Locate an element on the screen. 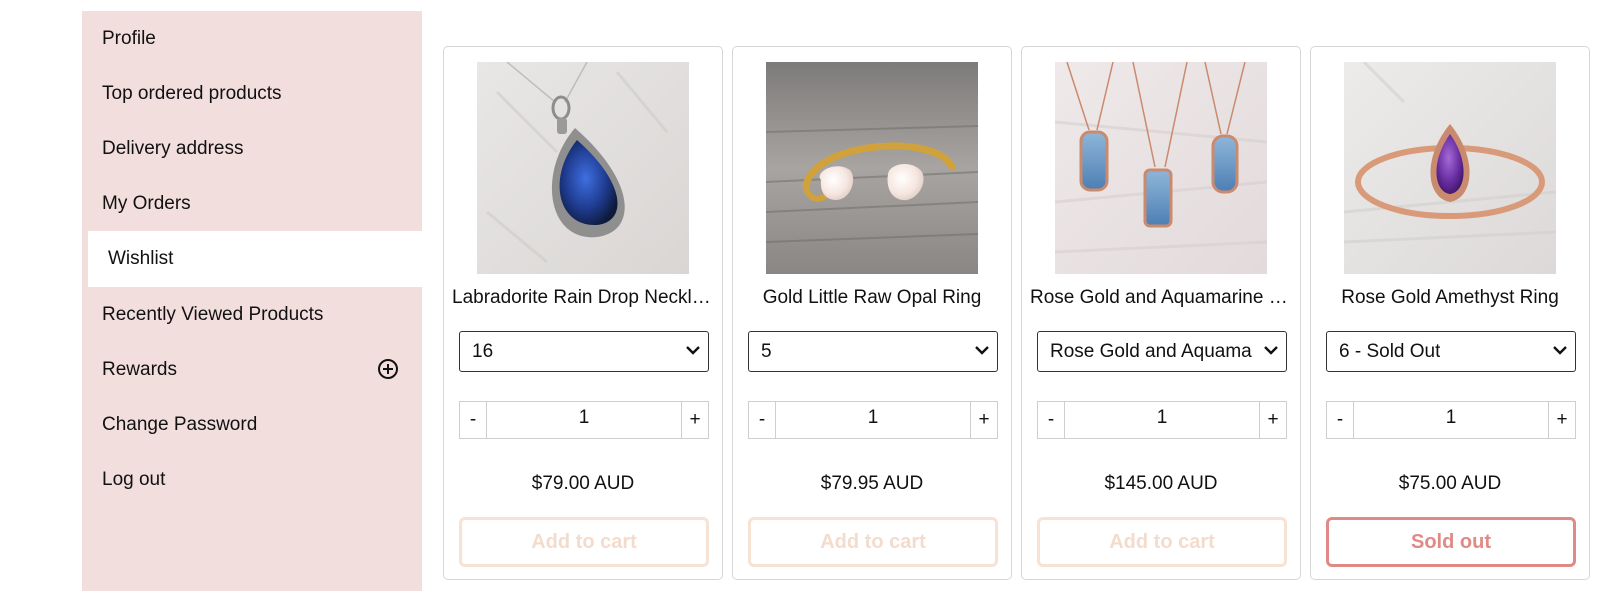 The image size is (1600, 591). variant-select: Rose Gold and Aquamarine is located at coordinates (1162, 351).